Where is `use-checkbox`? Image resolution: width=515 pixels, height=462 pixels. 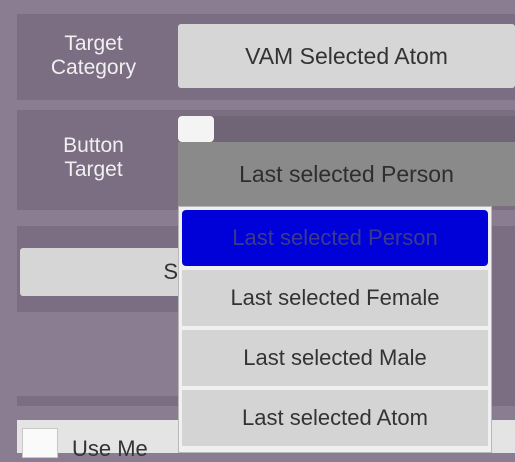 use-checkbox is located at coordinates (40, 443).